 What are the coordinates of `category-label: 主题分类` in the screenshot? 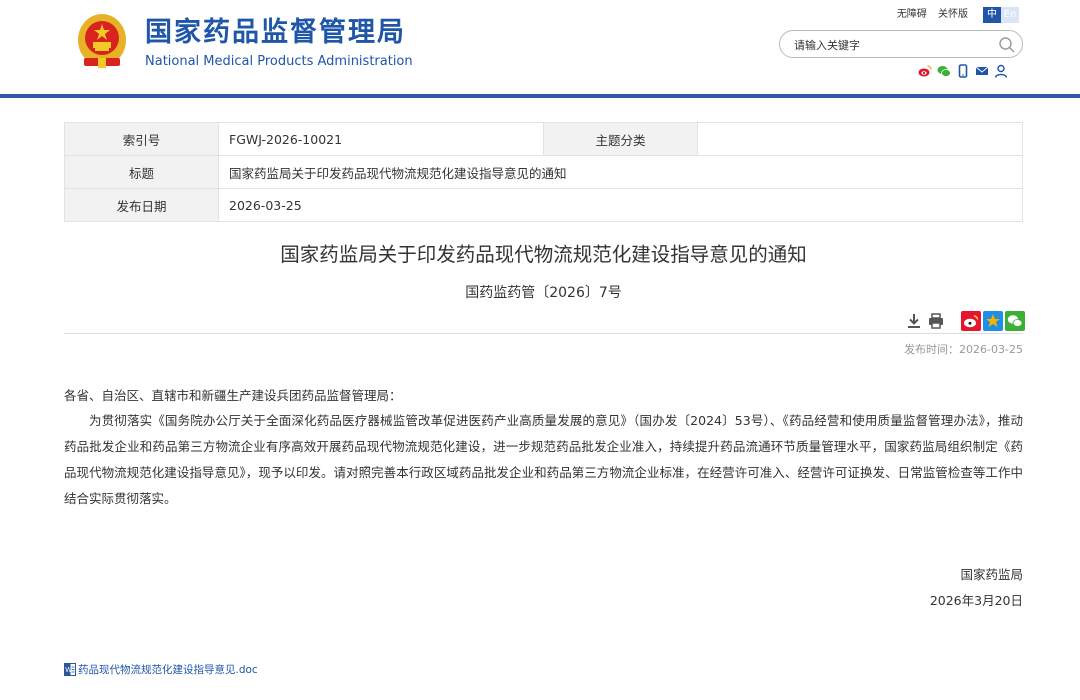 It's located at (620, 139).